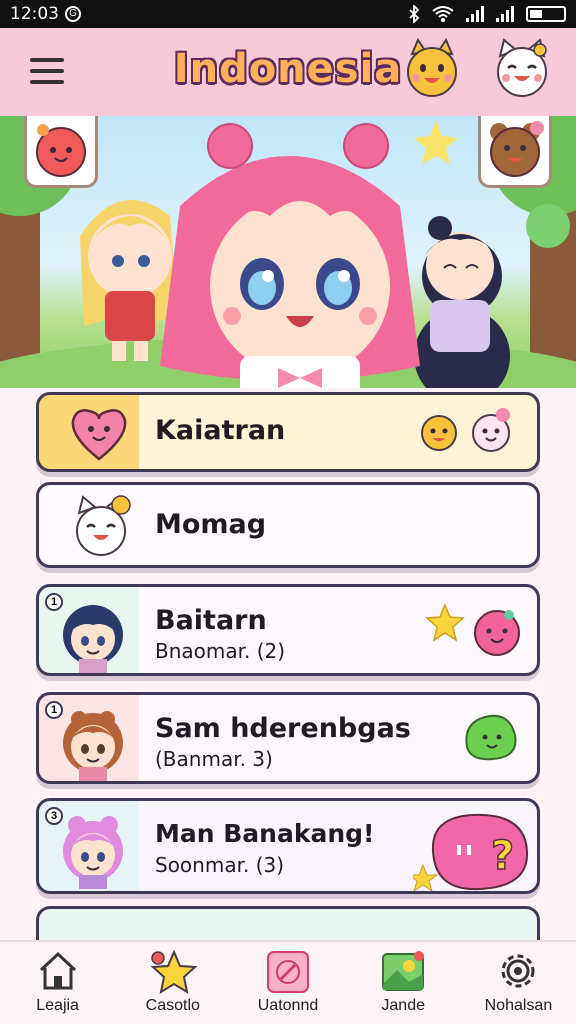  What do you see at coordinates (517, 149) in the screenshot?
I see `bear-icon` at bounding box center [517, 149].